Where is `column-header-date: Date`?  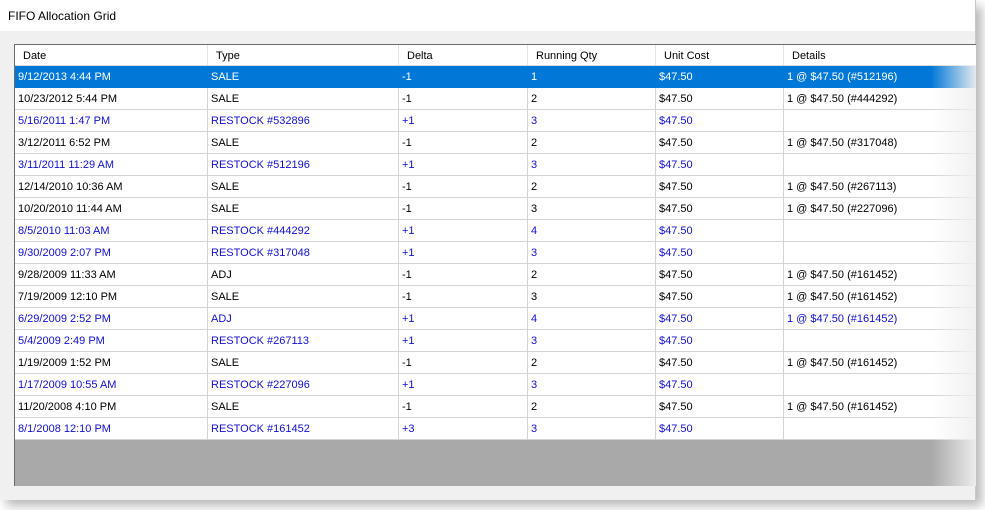
column-header-date: Date is located at coordinates (111, 55).